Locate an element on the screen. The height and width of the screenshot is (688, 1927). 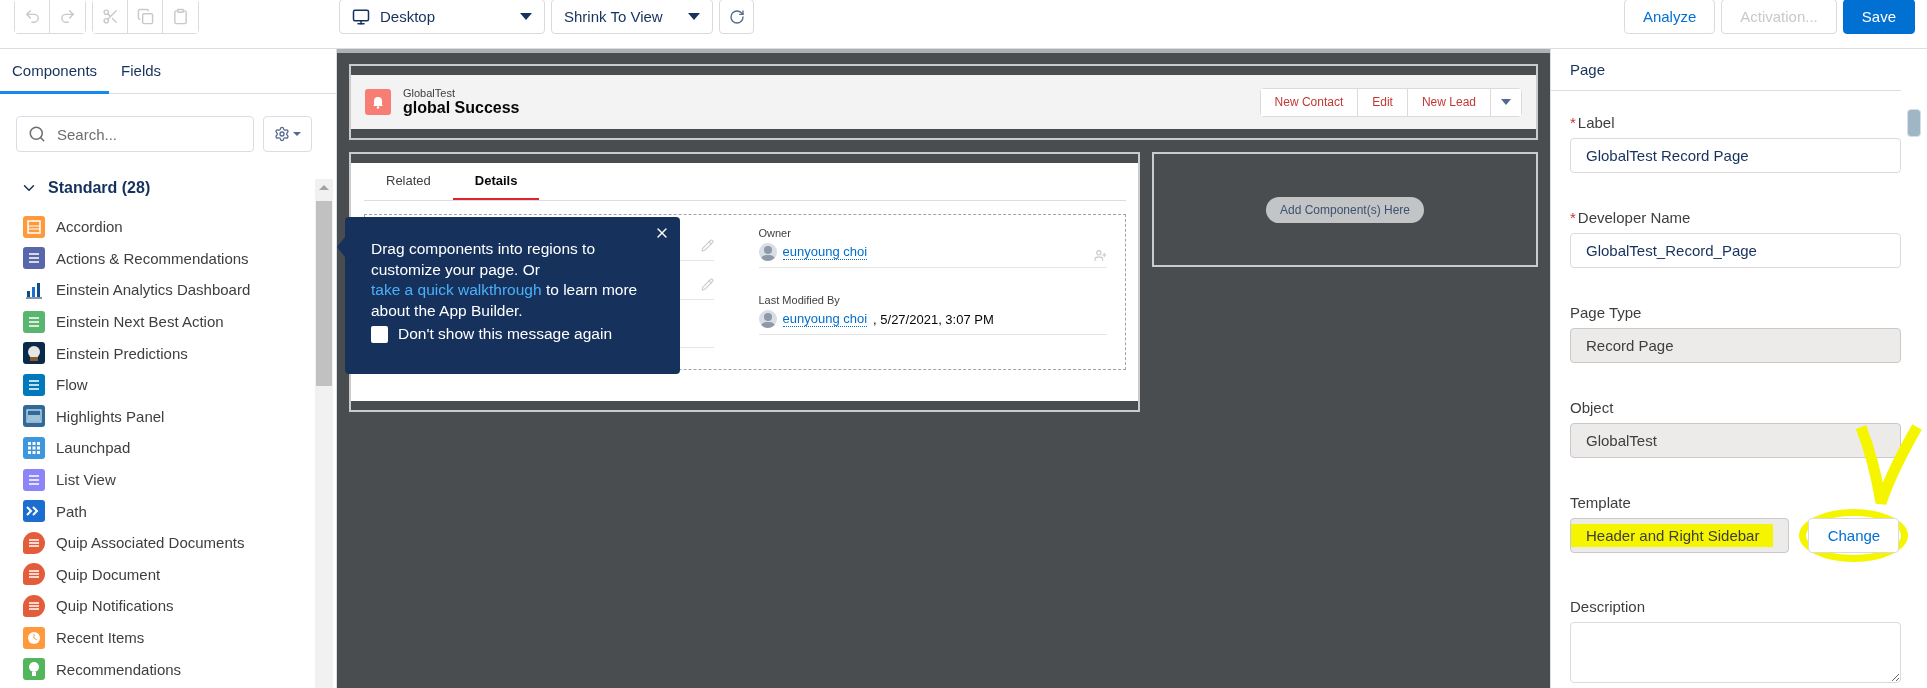
refresh-icon is located at coordinates (736, 16).